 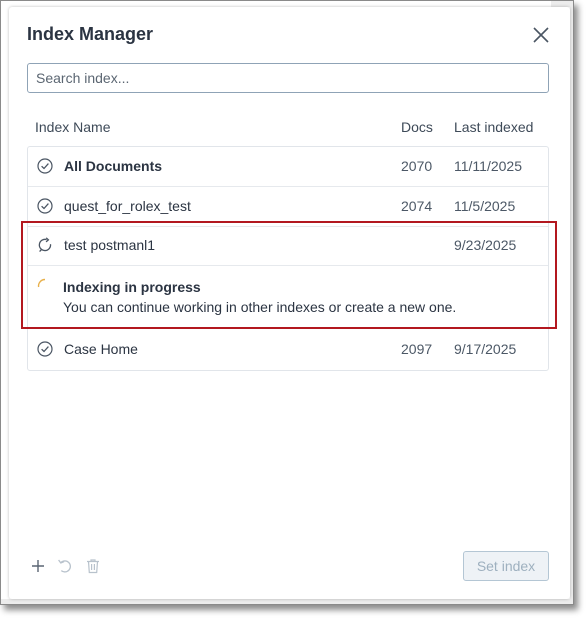 What do you see at coordinates (485, 245) in the screenshot?
I see `index-last-indexed: 9/23/2025` at bounding box center [485, 245].